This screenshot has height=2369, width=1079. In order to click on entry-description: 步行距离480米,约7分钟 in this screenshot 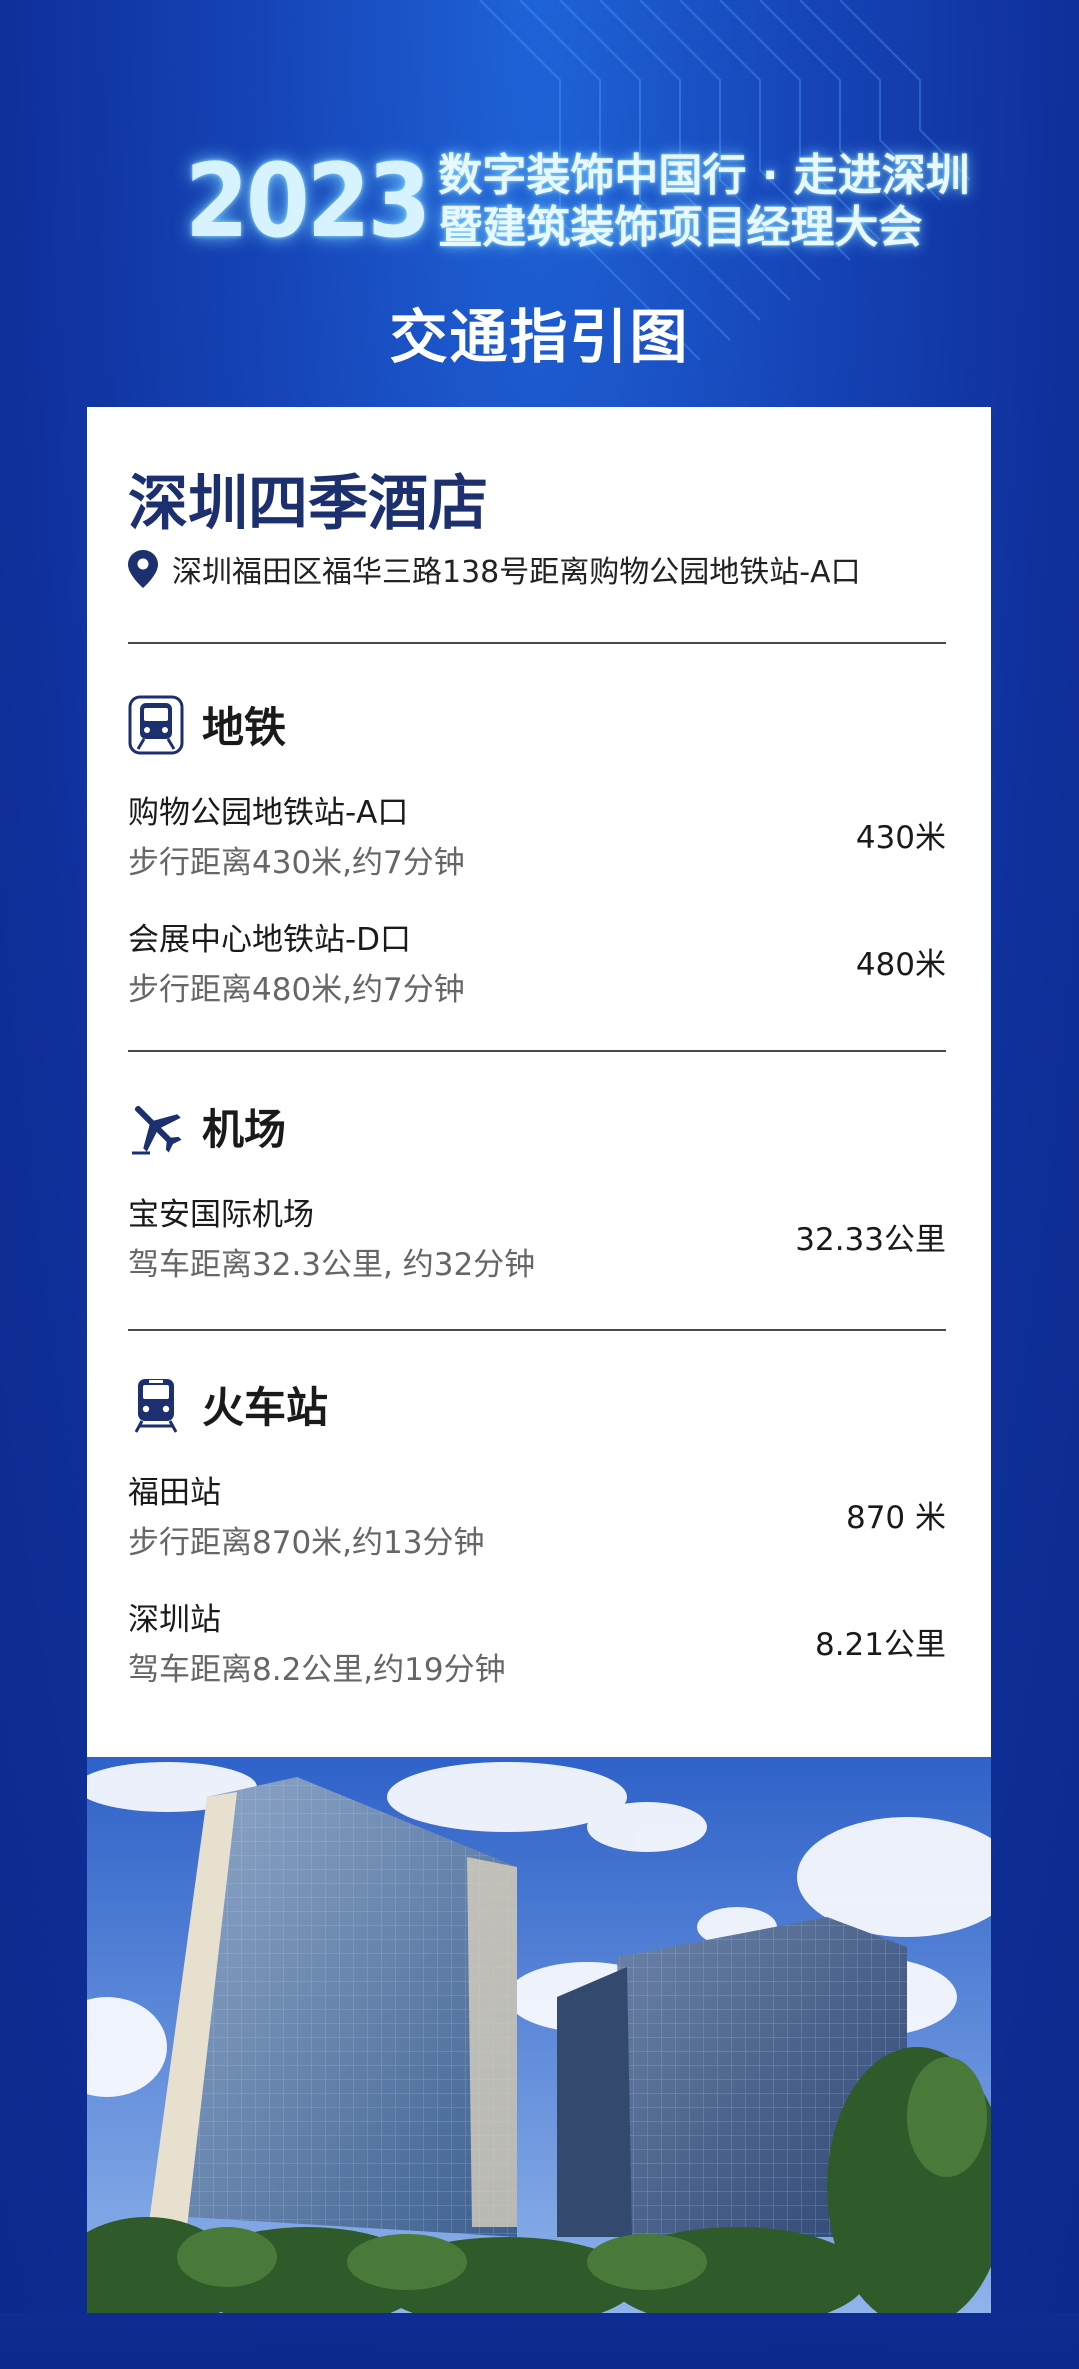, I will do `click(296, 990)`.